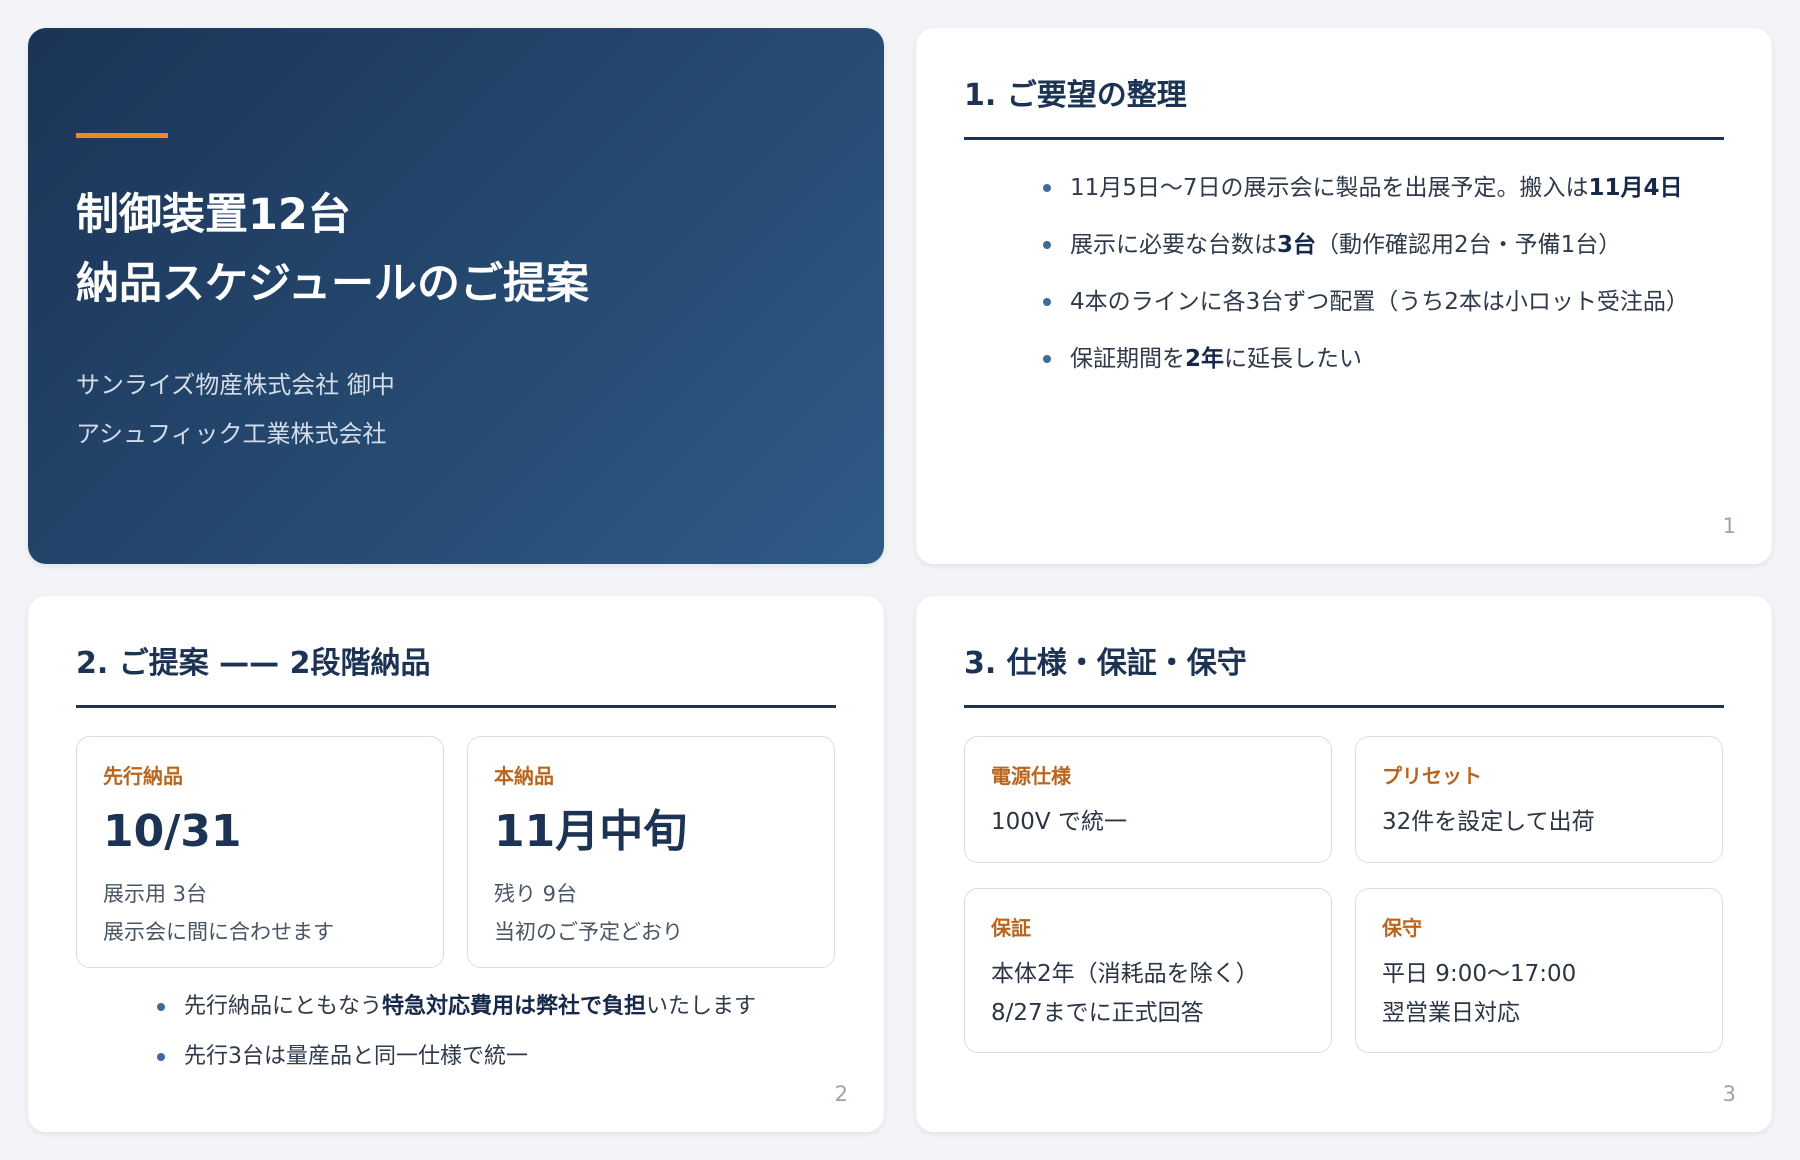 The image size is (1800, 1160). I want to click on bullet-text-rest: いたします, so click(701, 1006).